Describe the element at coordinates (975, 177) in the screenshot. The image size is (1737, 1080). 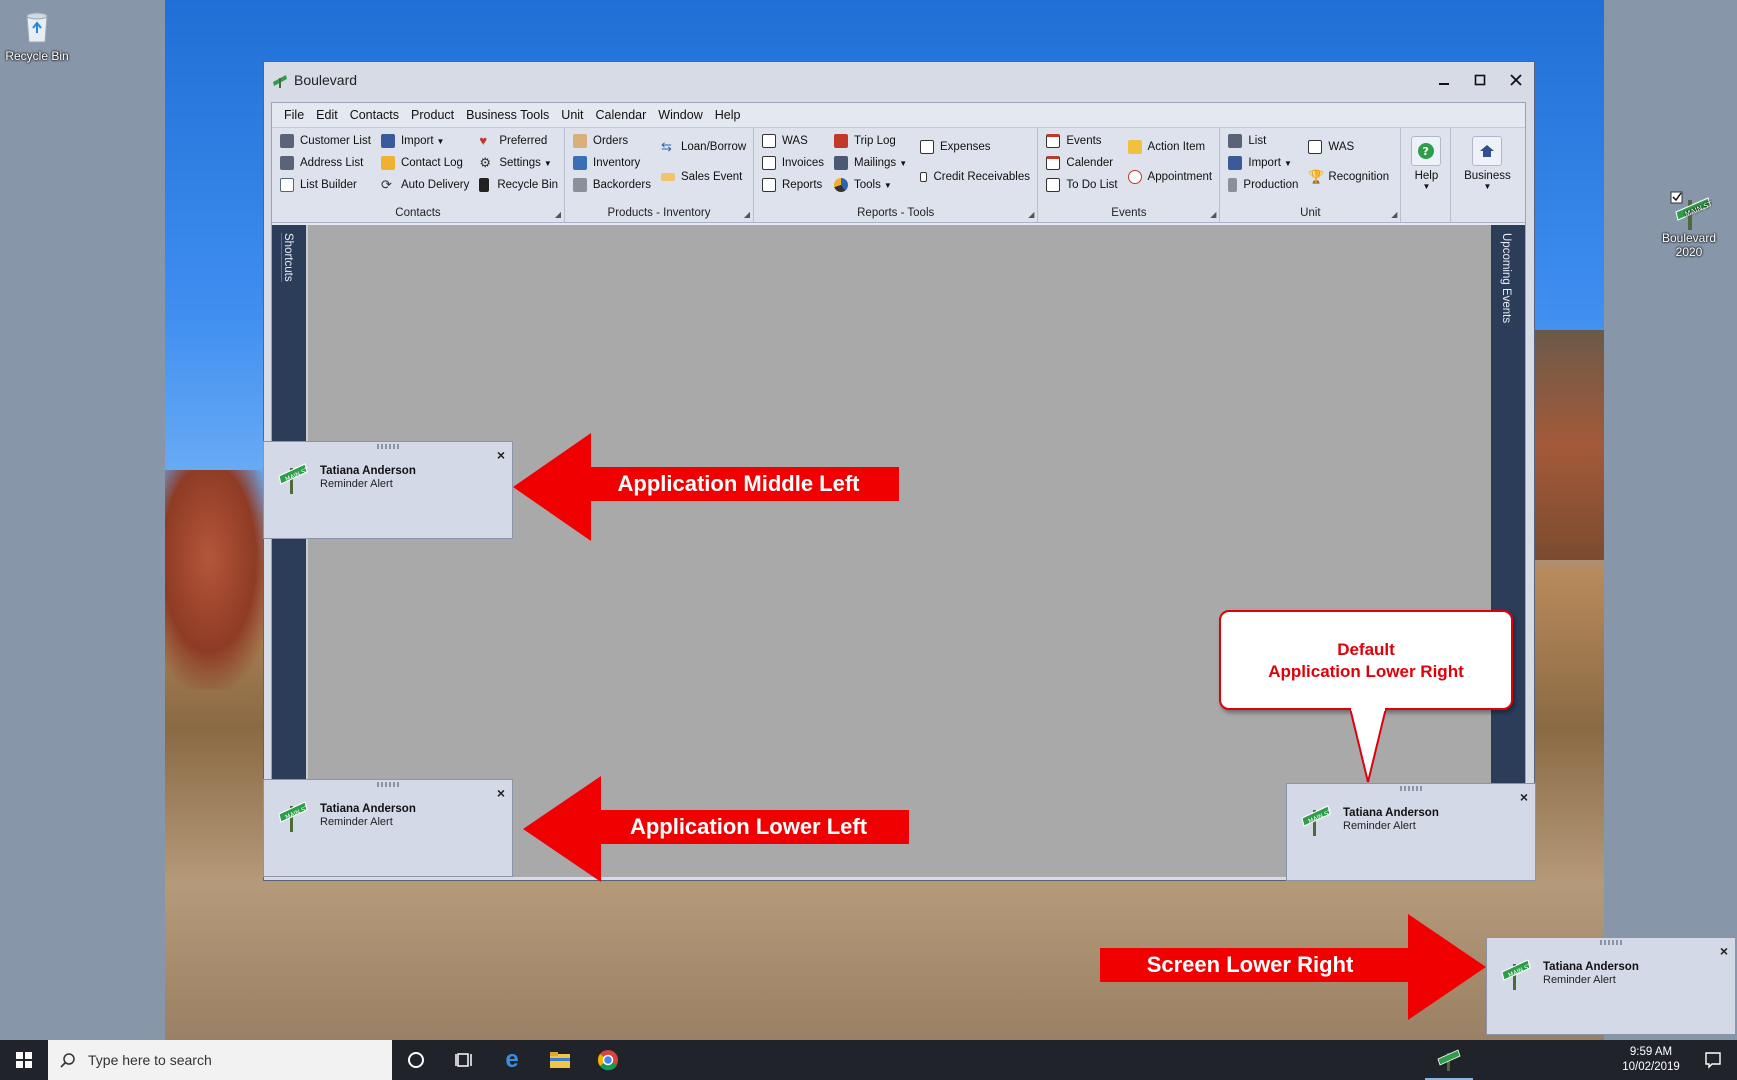
I see `credit-receivables-button: Credit Receivables` at that location.